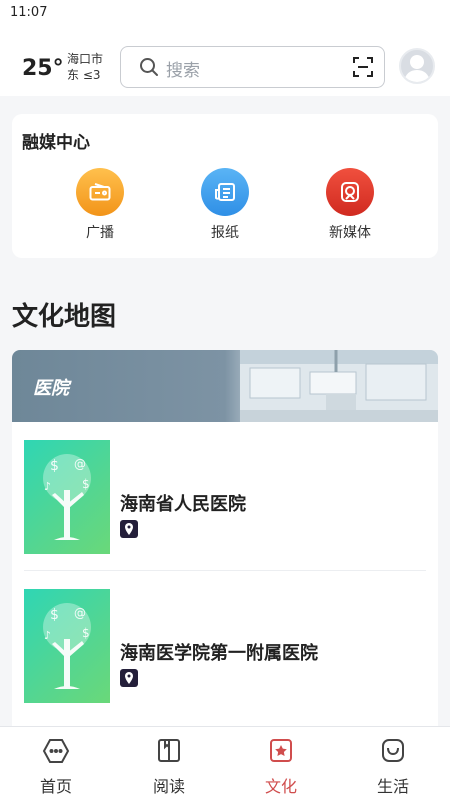  What do you see at coordinates (85, 59) in the screenshot?
I see `weather-city: 海口市` at bounding box center [85, 59].